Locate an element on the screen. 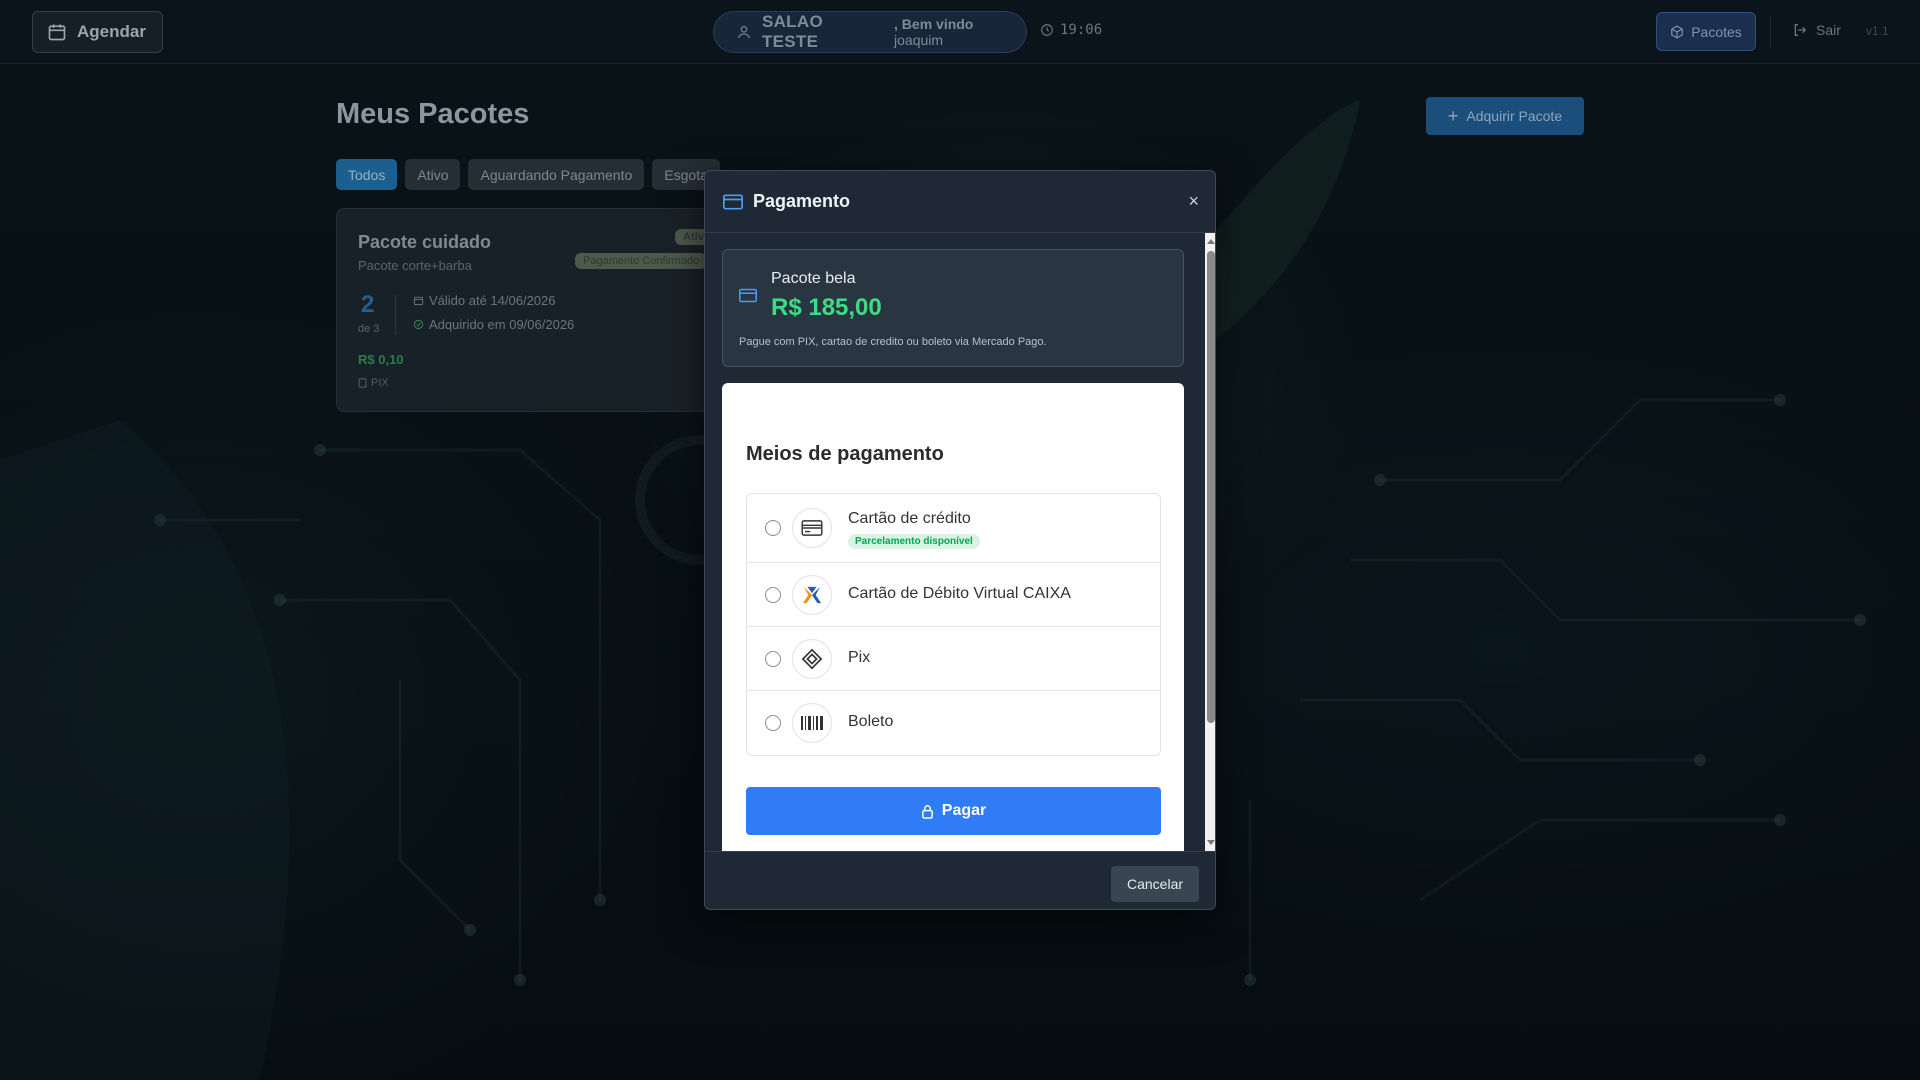 The image size is (1920, 1080). tab-ativo: Ativo is located at coordinates (433, 174).